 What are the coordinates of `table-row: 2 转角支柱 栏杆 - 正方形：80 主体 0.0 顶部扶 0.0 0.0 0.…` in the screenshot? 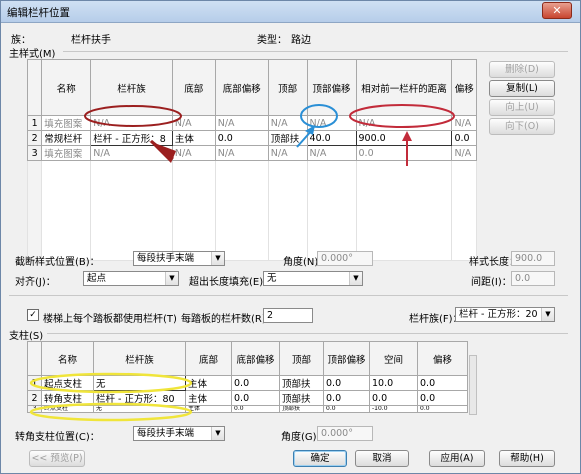 It's located at (247, 398).